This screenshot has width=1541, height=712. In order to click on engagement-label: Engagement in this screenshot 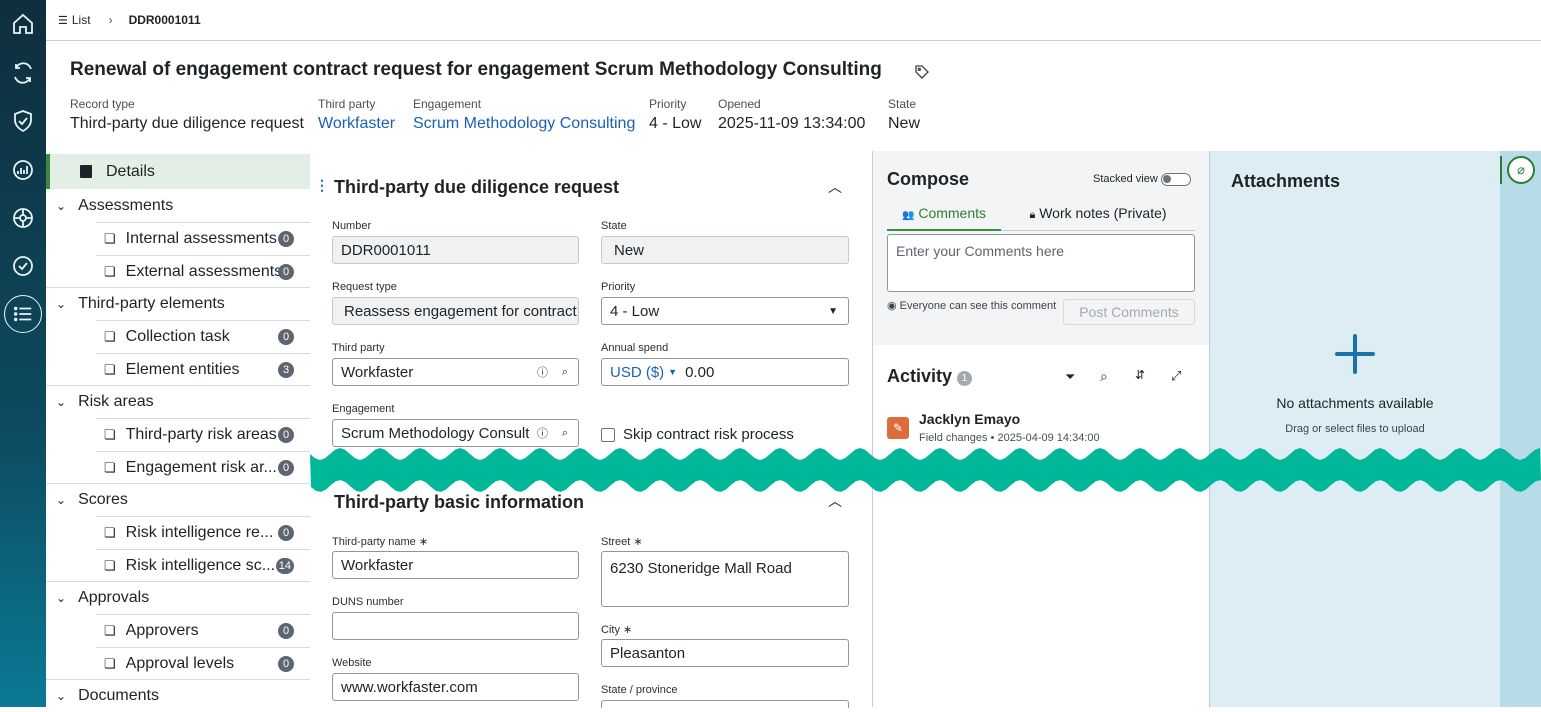, I will do `click(447, 104)`.